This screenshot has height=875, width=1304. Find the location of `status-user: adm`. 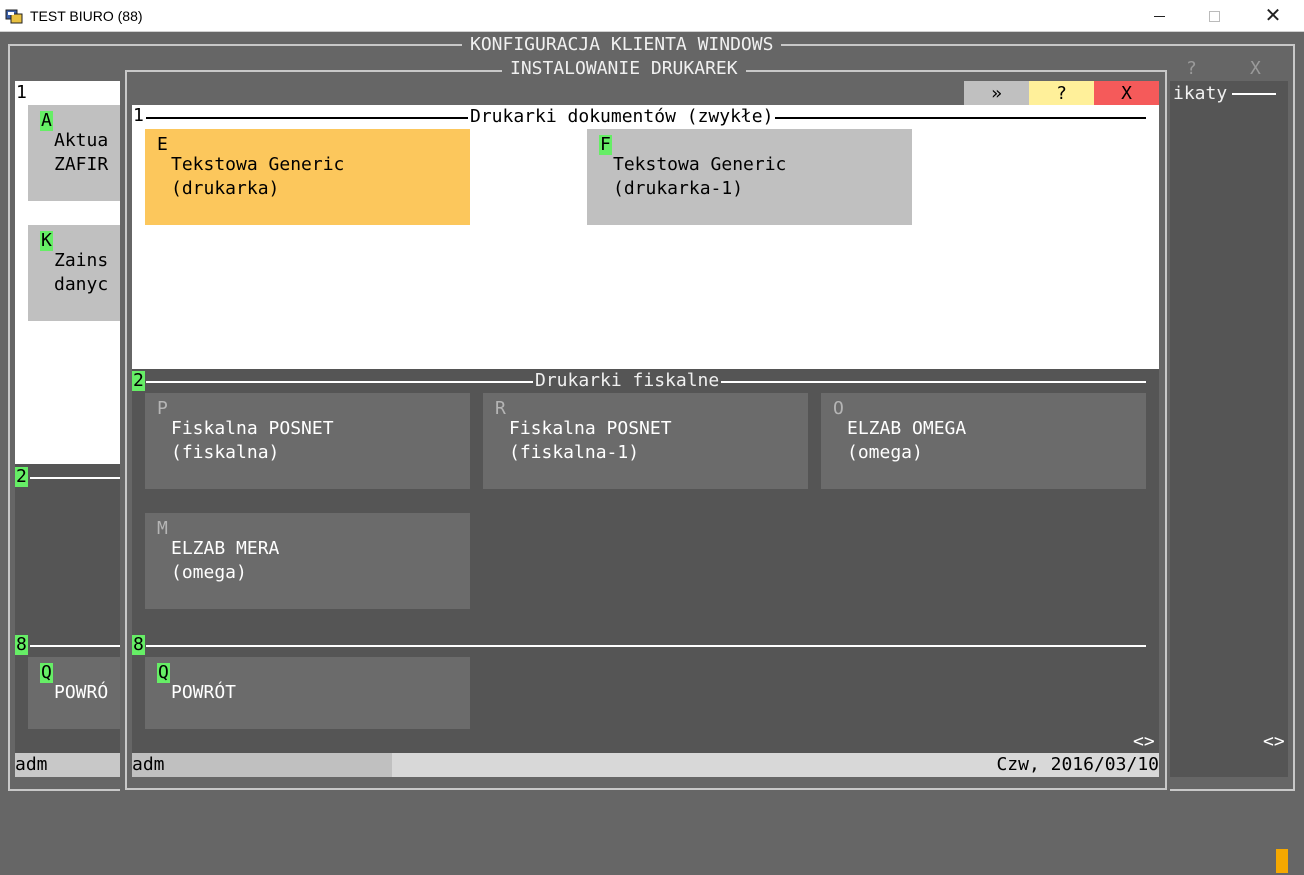

status-user: adm is located at coordinates (262, 765).